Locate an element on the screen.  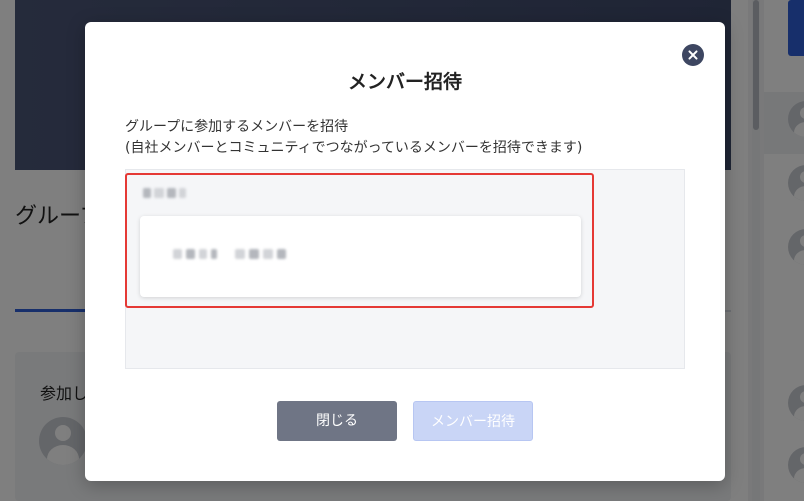
invite-members-button: メンバー招待 is located at coordinates (473, 421).